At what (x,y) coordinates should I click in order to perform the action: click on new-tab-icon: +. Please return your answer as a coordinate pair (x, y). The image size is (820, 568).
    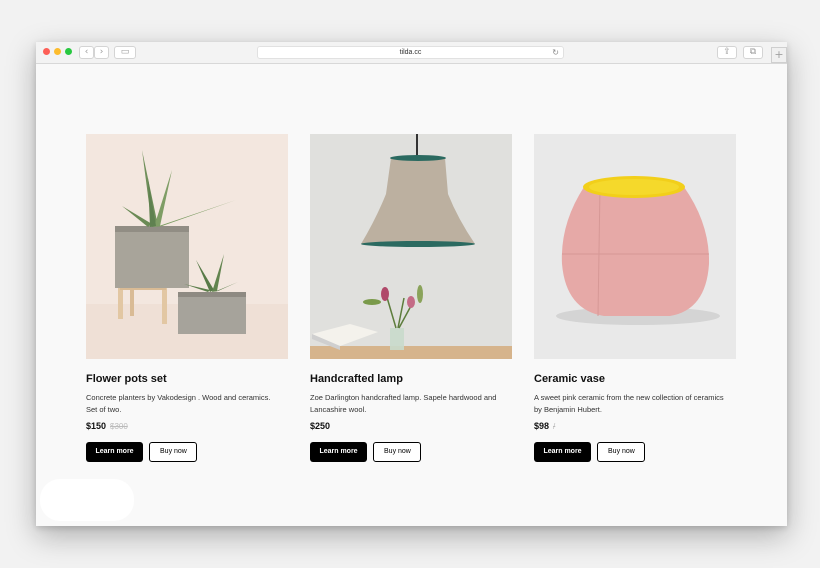
    Looking at the image, I should click on (779, 55).